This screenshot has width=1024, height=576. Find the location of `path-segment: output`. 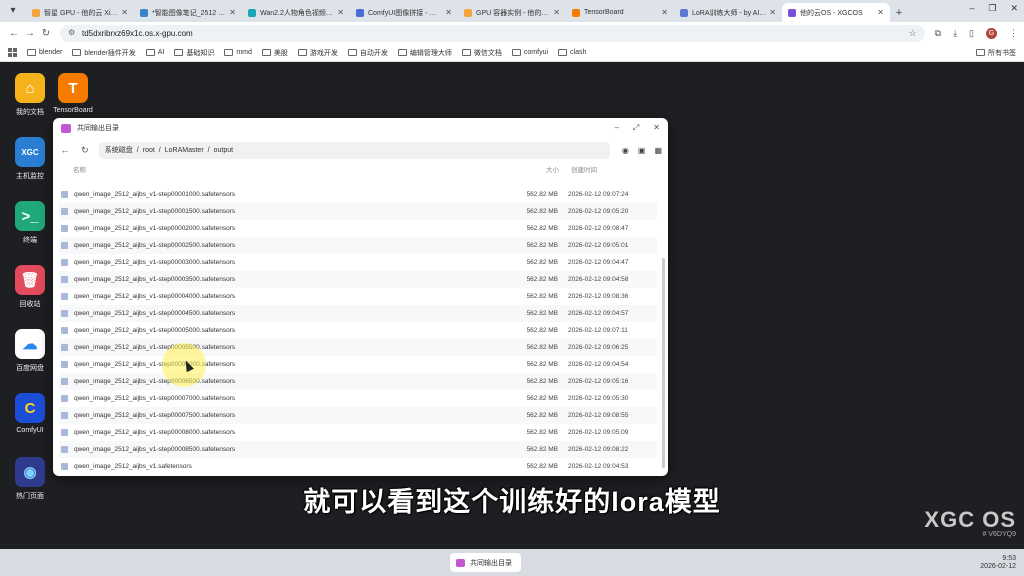

path-segment: output is located at coordinates (223, 150).